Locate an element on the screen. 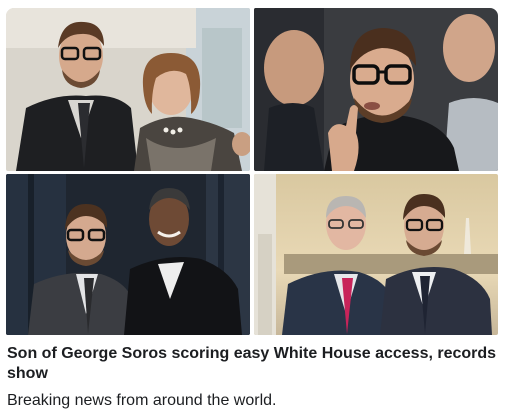 Image resolution: width=505 pixels, height=419 pixels. article-description: Breaking news from around the world. is located at coordinates (142, 400).